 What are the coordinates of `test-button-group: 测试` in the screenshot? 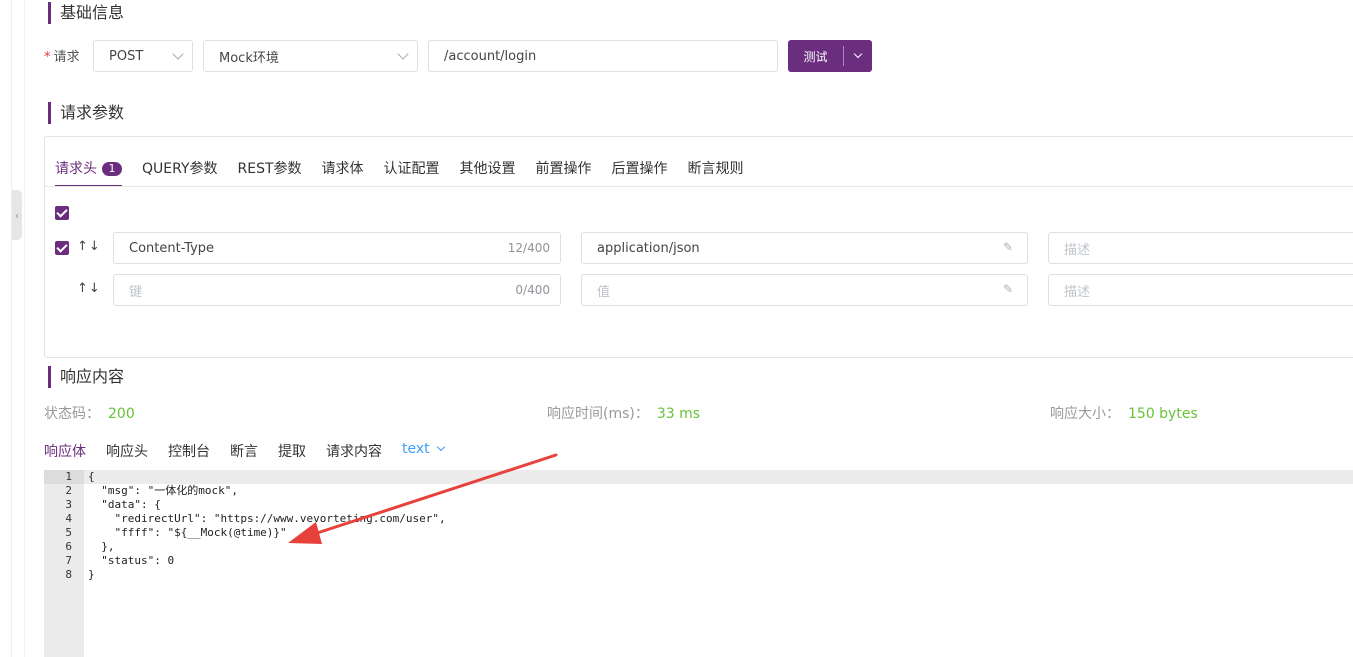 It's located at (830, 56).